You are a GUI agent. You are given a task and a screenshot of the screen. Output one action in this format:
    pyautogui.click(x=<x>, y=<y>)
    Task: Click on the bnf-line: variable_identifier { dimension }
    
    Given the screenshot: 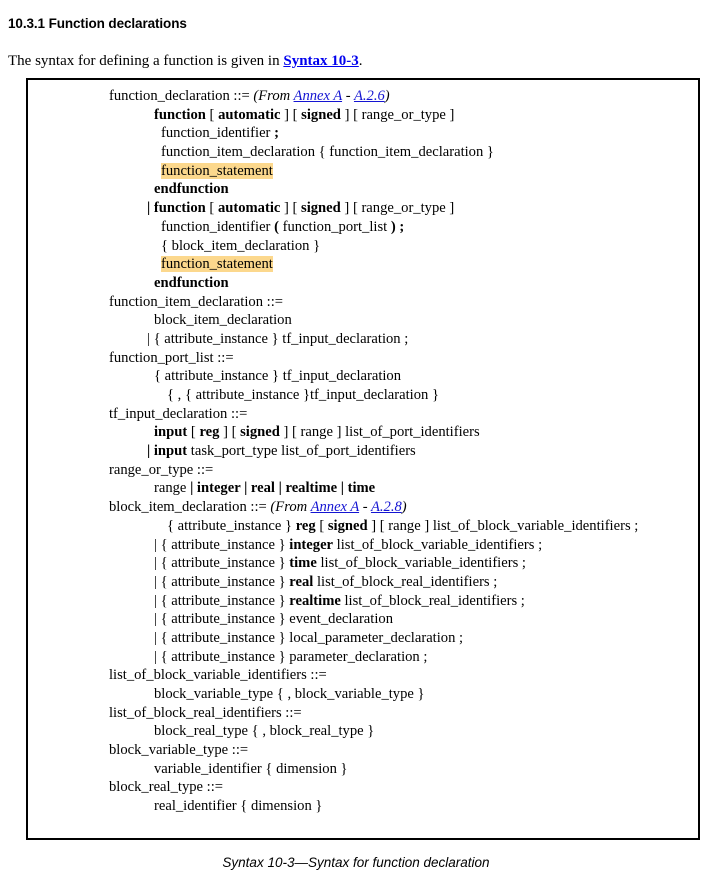 What is the action you would take?
    pyautogui.click(x=373, y=769)
    